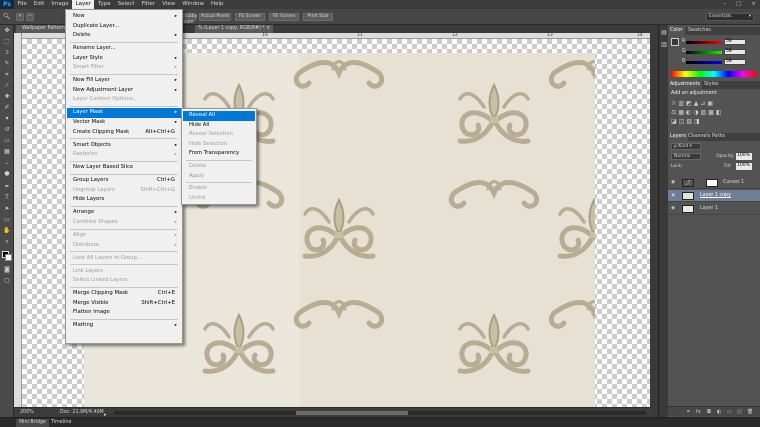  Describe the element at coordinates (193, 4) in the screenshot. I see `menu-window: Window` at that location.